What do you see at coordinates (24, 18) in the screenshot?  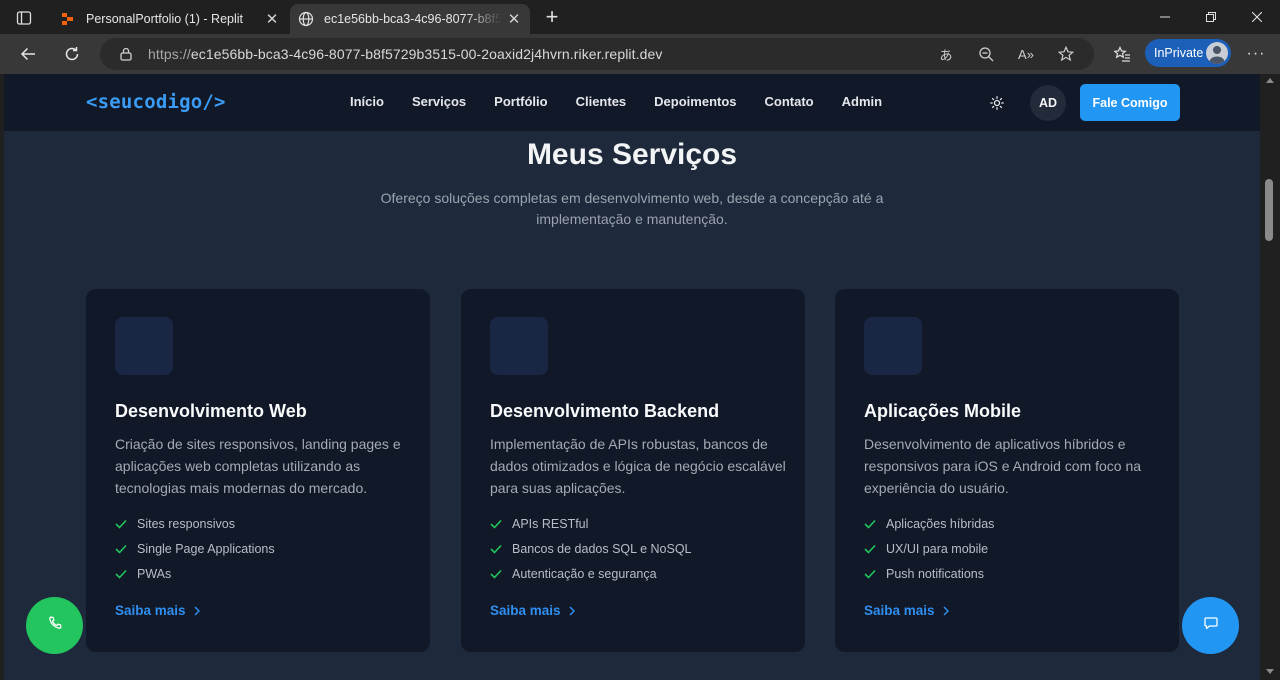 I see `tab-actions-icon` at bounding box center [24, 18].